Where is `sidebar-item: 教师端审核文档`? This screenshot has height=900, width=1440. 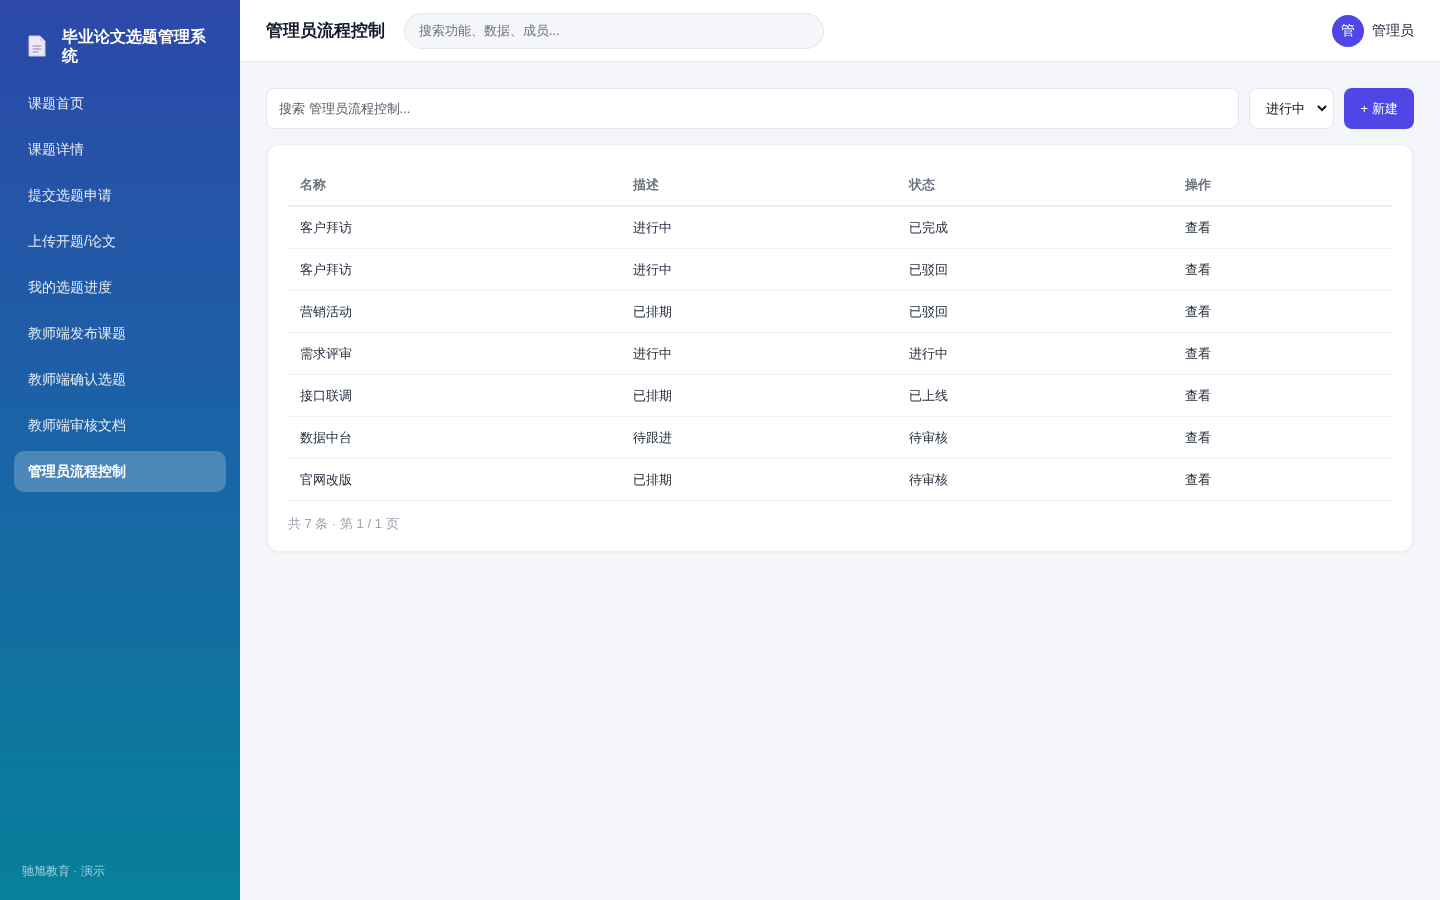
sidebar-item: 教师端审核文档 is located at coordinates (120, 425).